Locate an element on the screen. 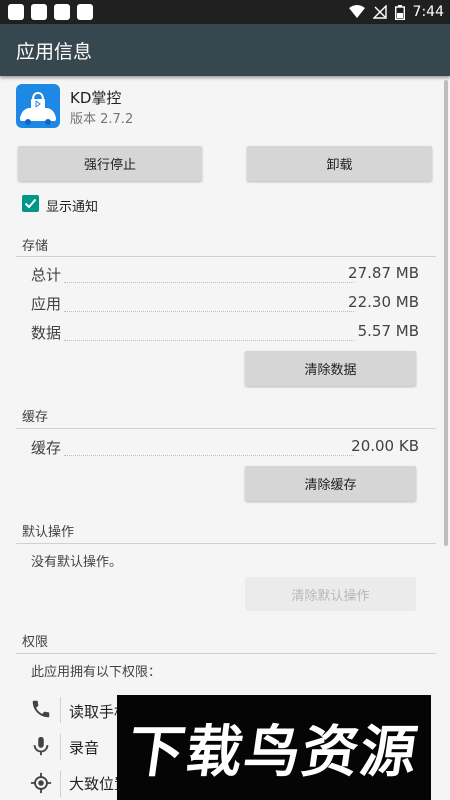 Image resolution: width=450 pixels, height=800 pixels. clear-data-button: 清除数据 is located at coordinates (330, 368).